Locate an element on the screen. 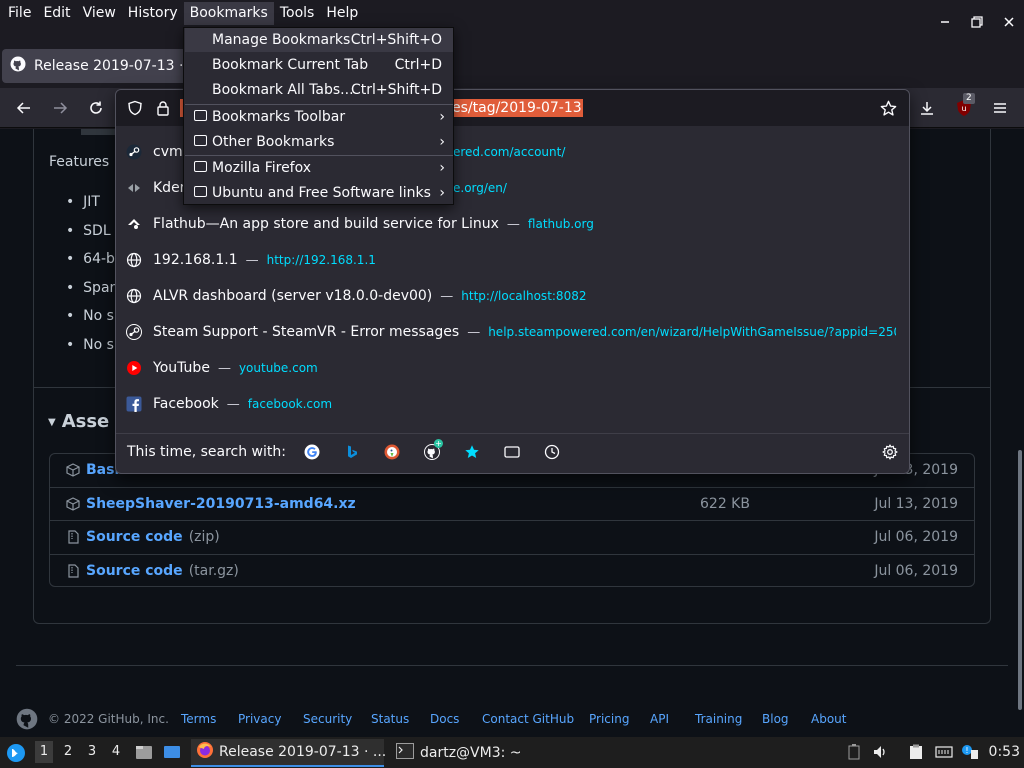  menu-item-manage-bookmarks: Manage Bookmarks Ctrl+Shift+O is located at coordinates (319, 40).